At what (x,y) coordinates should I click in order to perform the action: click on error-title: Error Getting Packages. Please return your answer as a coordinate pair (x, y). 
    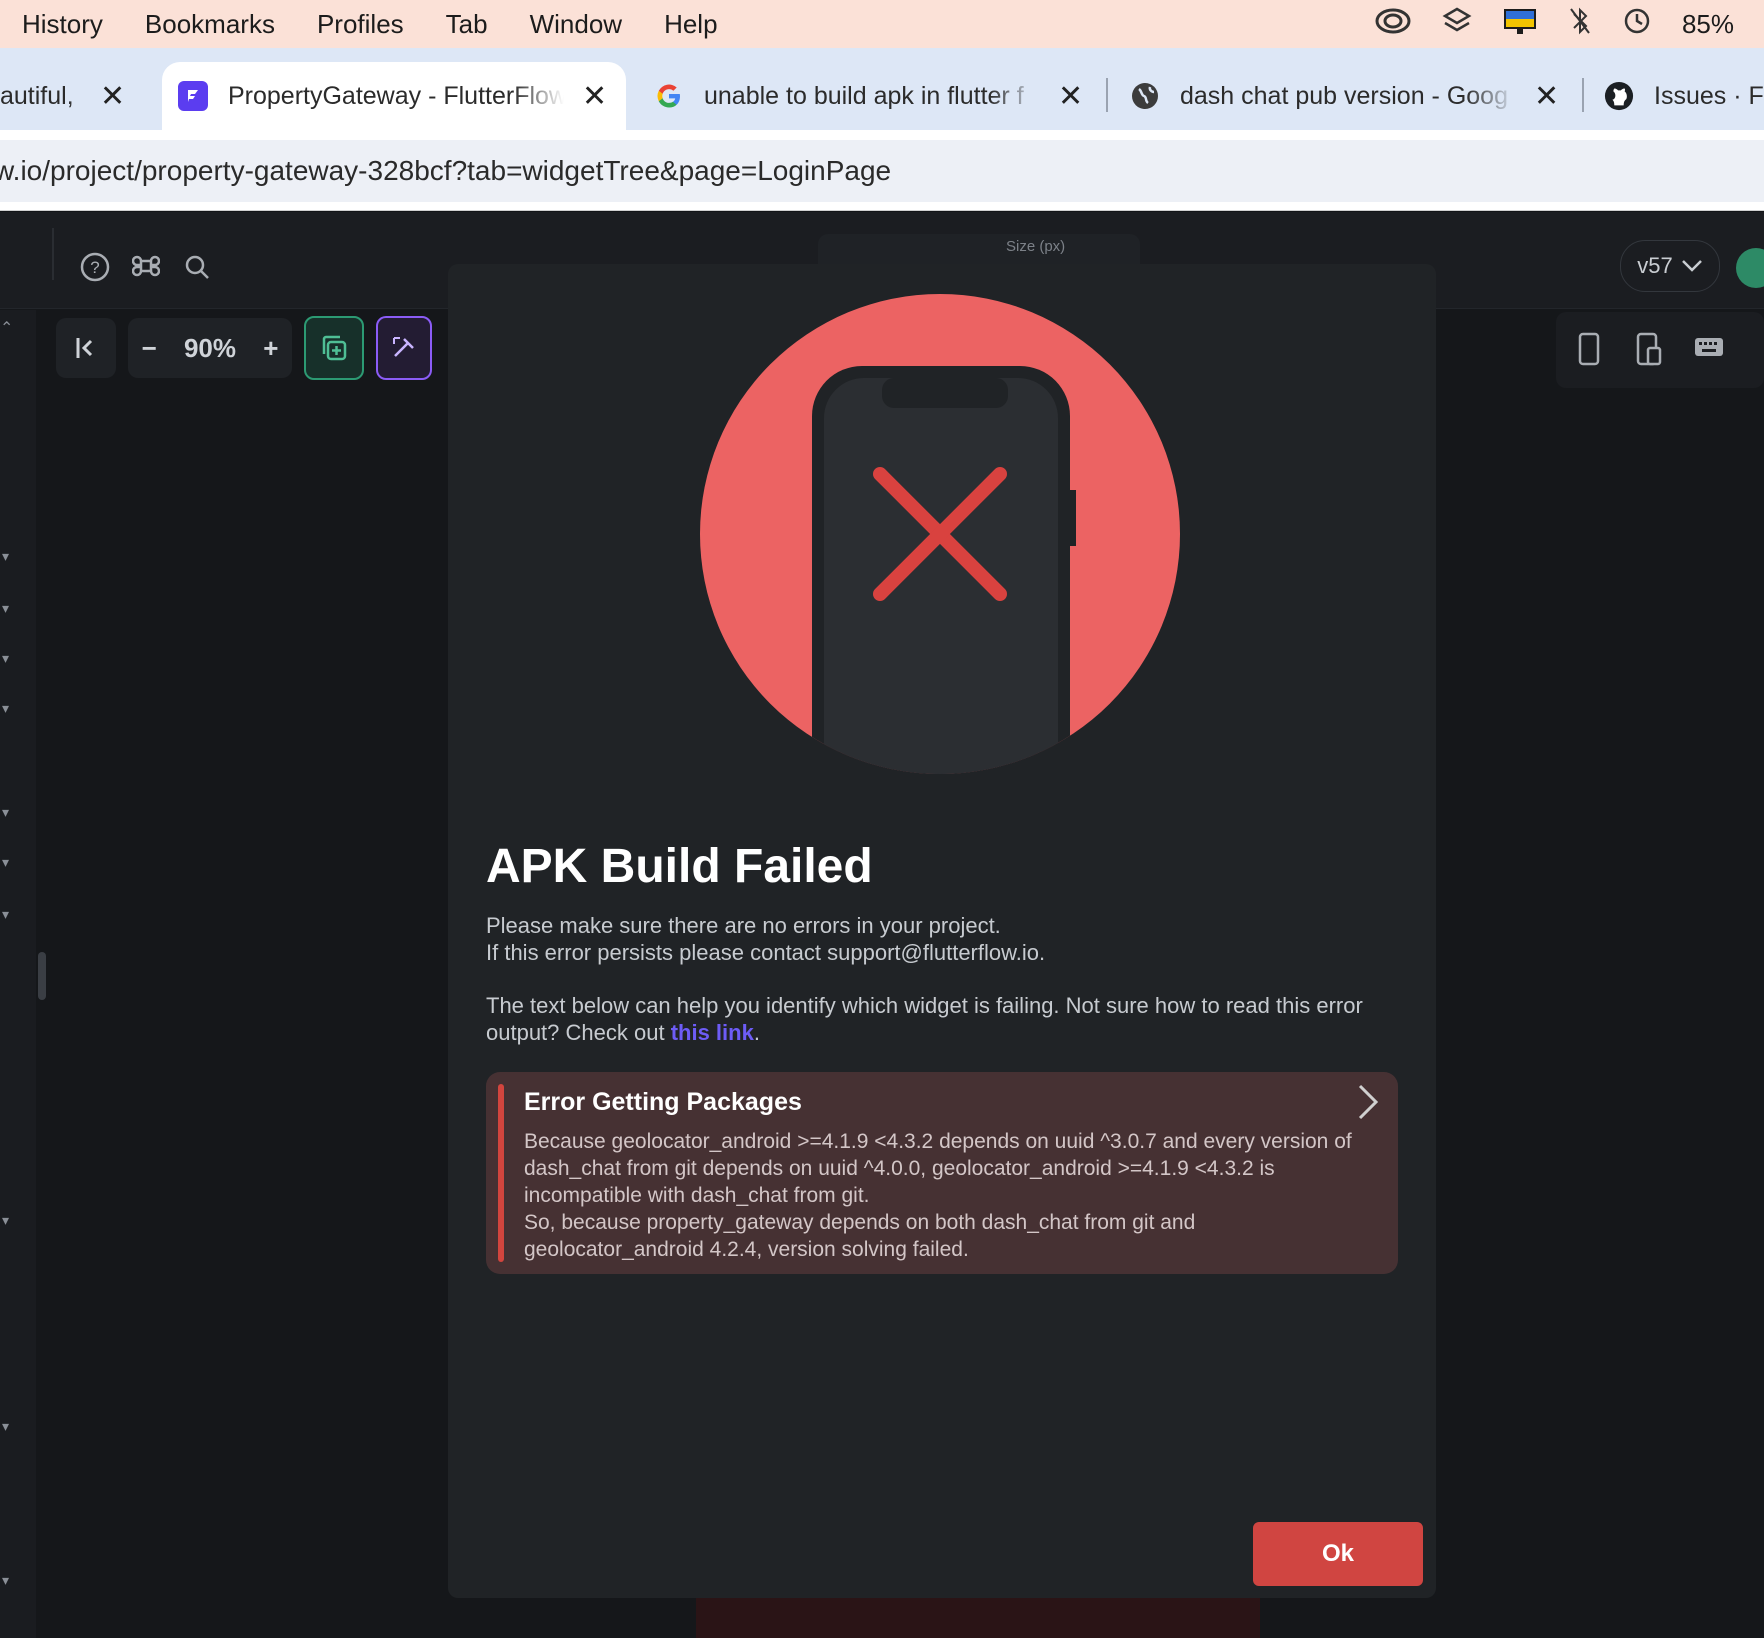
    Looking at the image, I should click on (663, 1102).